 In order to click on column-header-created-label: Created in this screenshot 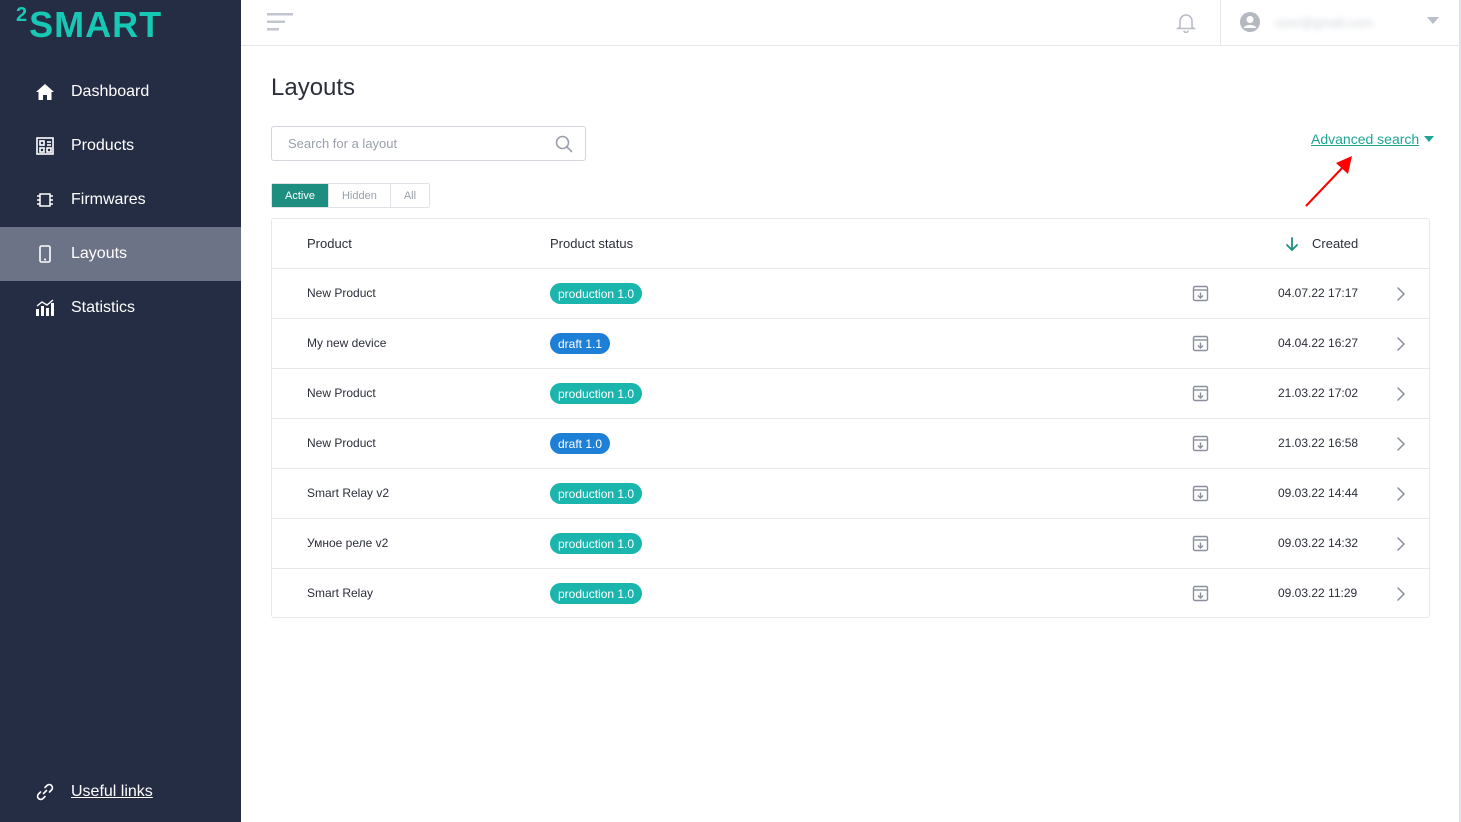, I will do `click(1335, 243)`.